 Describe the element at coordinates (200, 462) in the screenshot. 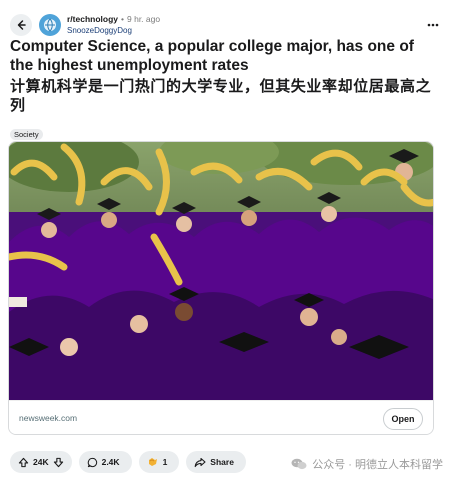

I see `share-icon` at that location.